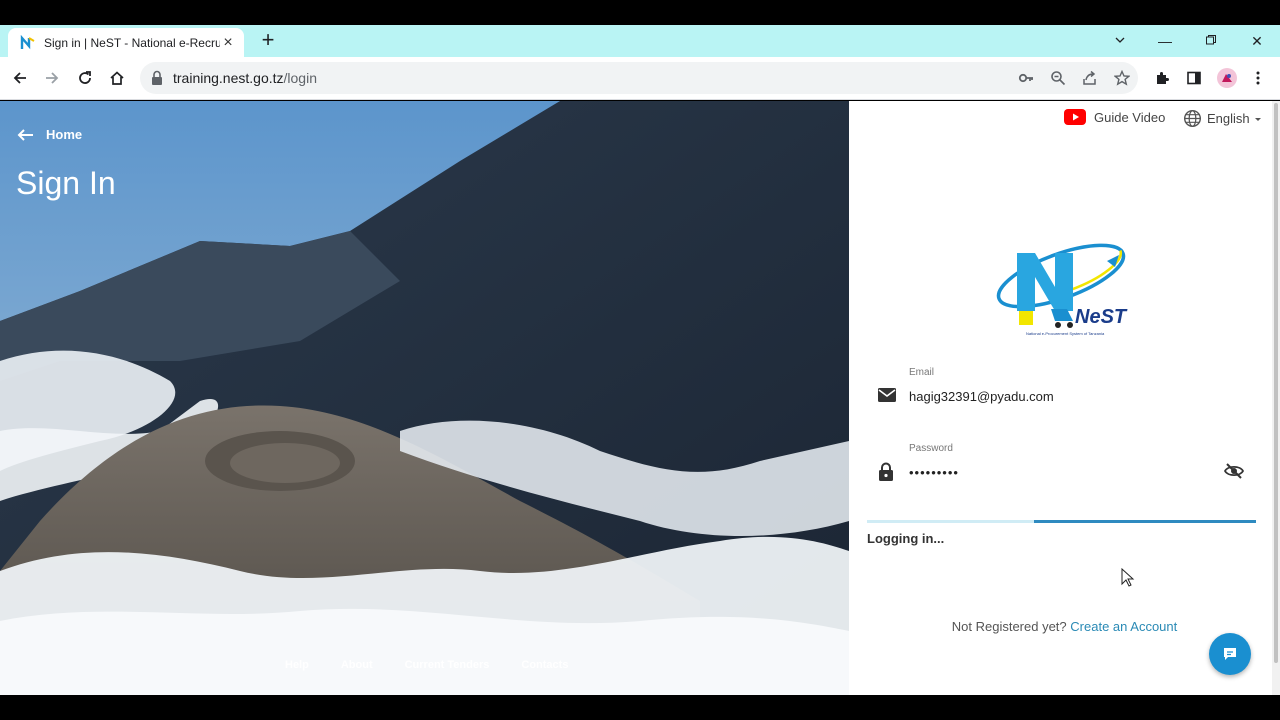 The height and width of the screenshot is (720, 1280). What do you see at coordinates (1123, 626) in the screenshot?
I see `create-account-link: Create an Account` at bounding box center [1123, 626].